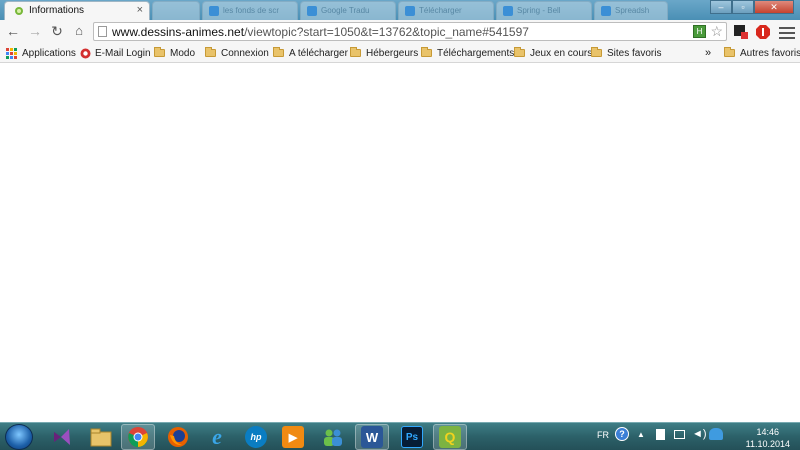 This screenshot has height=450, width=800. What do you see at coordinates (115, 53) in the screenshot?
I see `bookmark-email-login: E-Mail Login` at bounding box center [115, 53].